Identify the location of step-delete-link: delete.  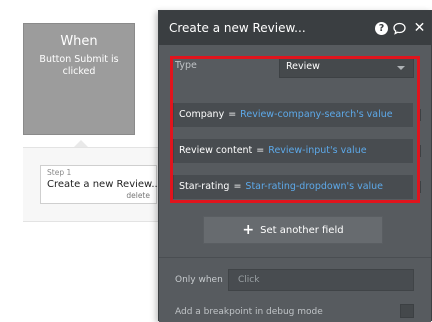
(98, 195).